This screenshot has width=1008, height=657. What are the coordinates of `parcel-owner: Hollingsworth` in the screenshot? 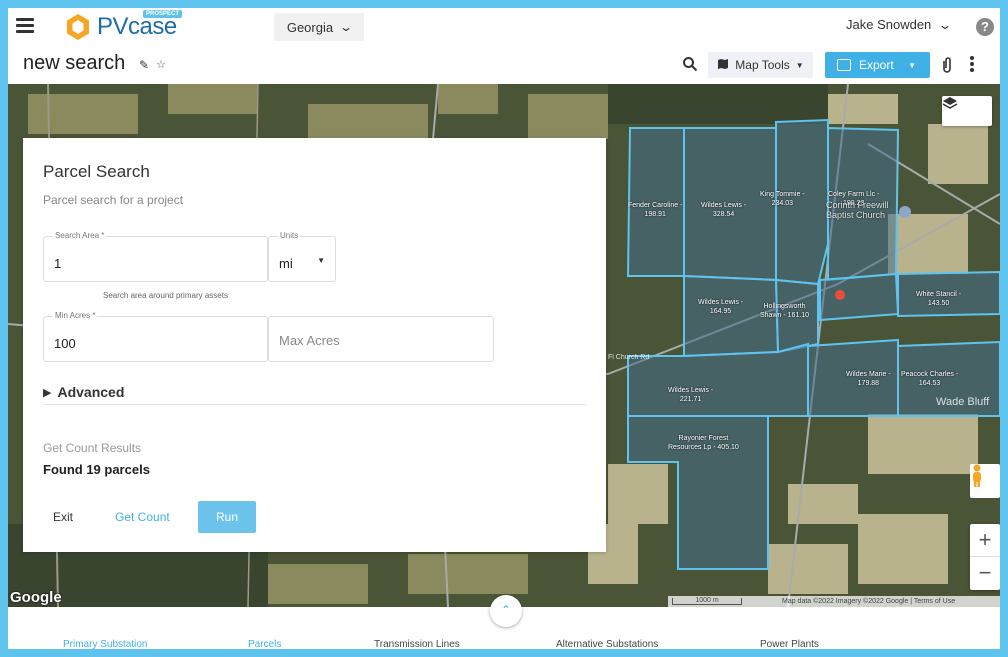 It's located at (784, 306).